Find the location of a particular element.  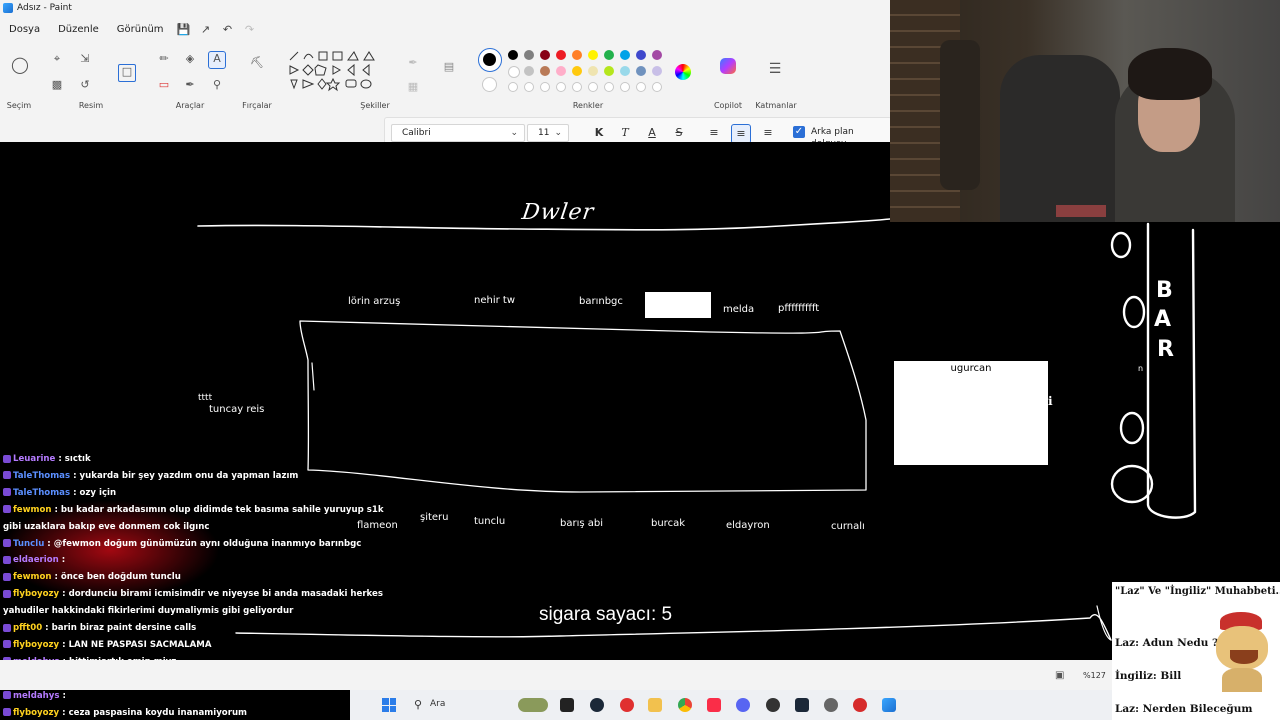

zoom-level: %127 is located at coordinates (1094, 675).